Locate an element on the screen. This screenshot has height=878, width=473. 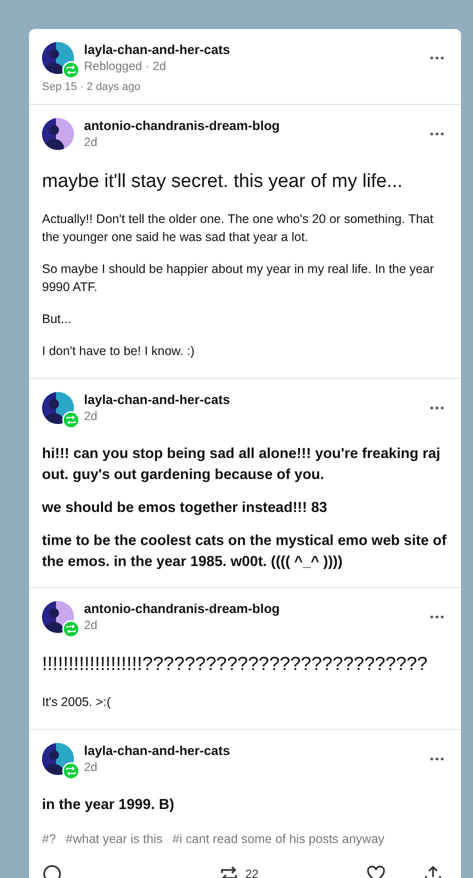
post-date: Sep 15 · 2 days ago is located at coordinates (91, 87).